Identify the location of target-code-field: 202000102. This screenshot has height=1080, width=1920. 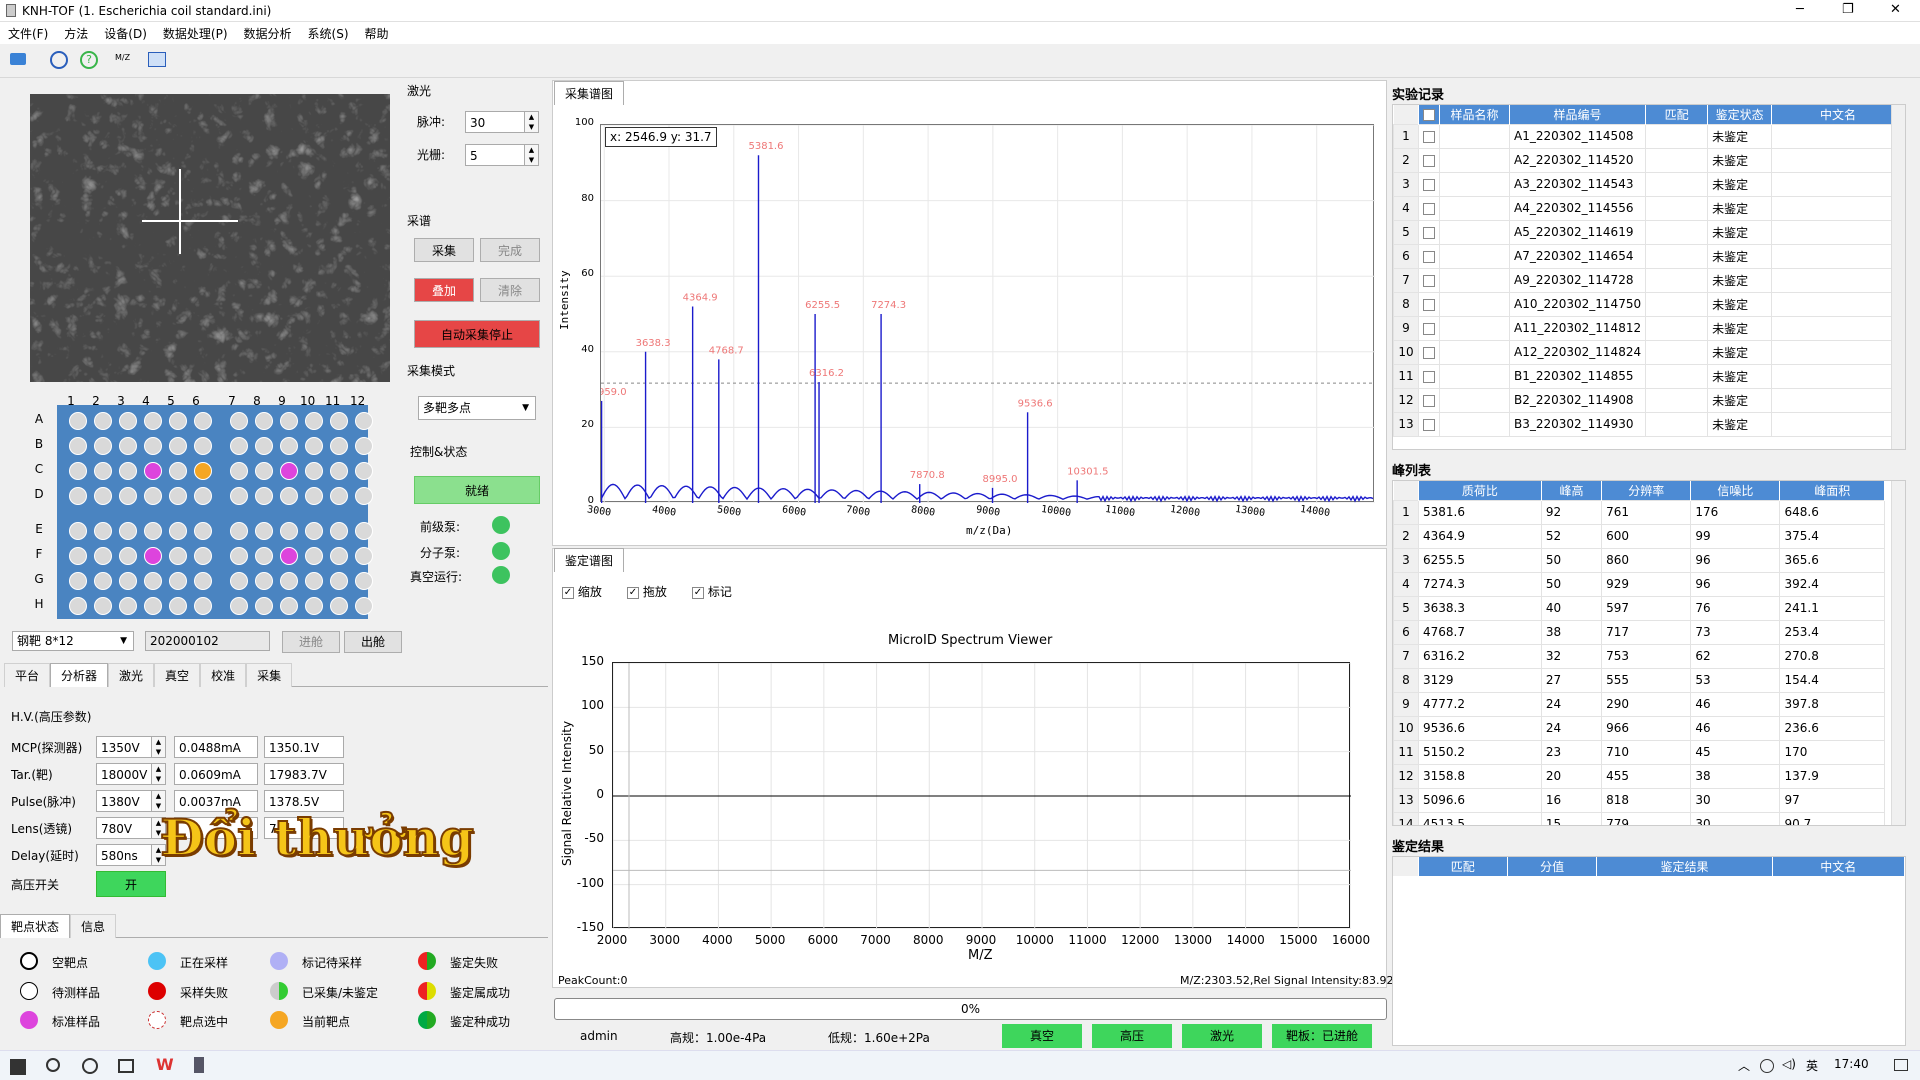
(207, 641).